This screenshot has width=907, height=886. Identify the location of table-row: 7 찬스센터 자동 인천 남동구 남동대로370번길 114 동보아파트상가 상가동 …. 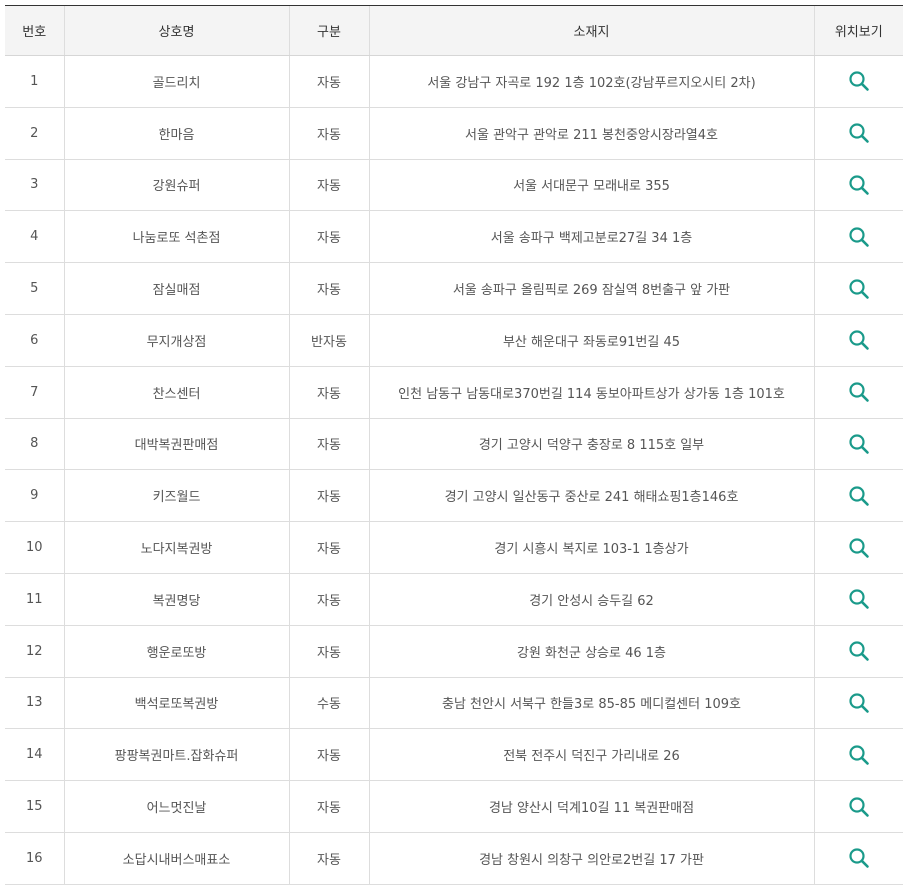
(454, 392).